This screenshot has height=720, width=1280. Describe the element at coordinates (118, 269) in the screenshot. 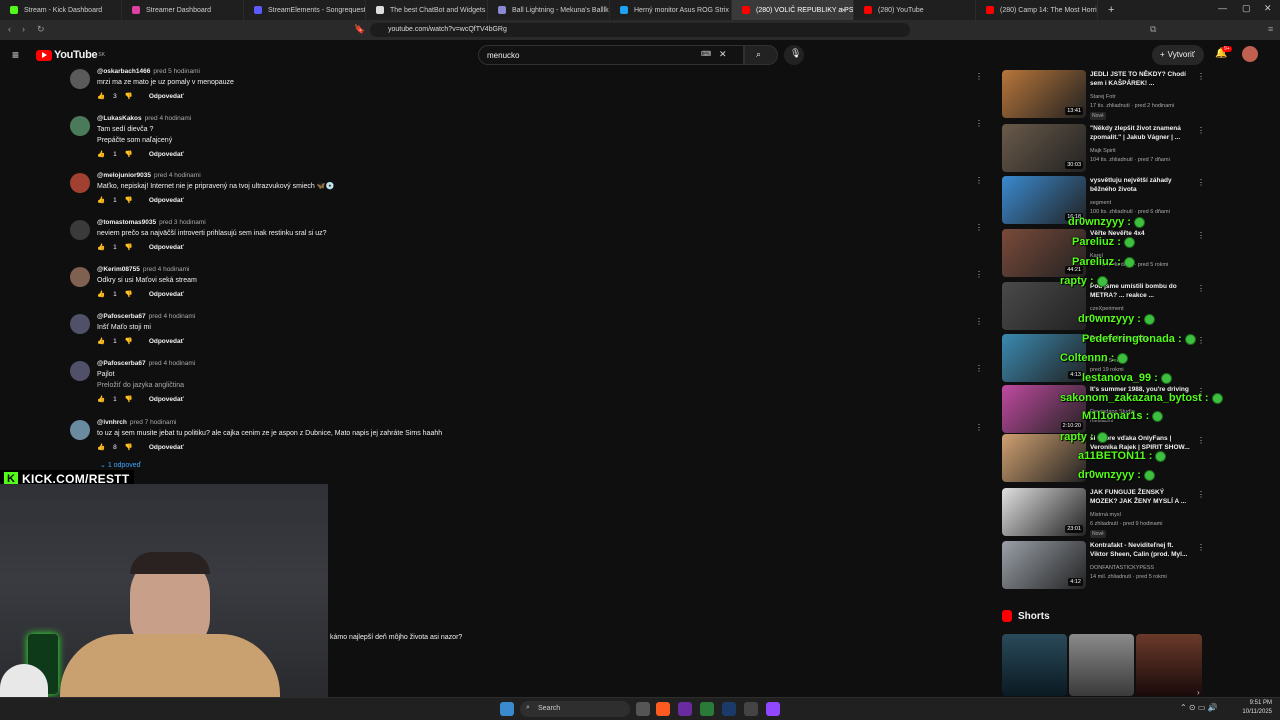

I see `comment-author: @Kerim08755` at that location.